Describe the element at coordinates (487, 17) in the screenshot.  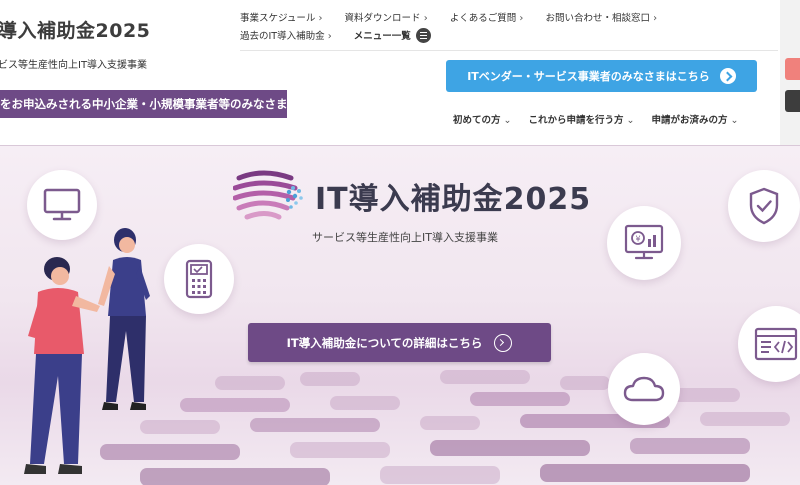
I see `nav-faq-link: よくあるご質問` at that location.